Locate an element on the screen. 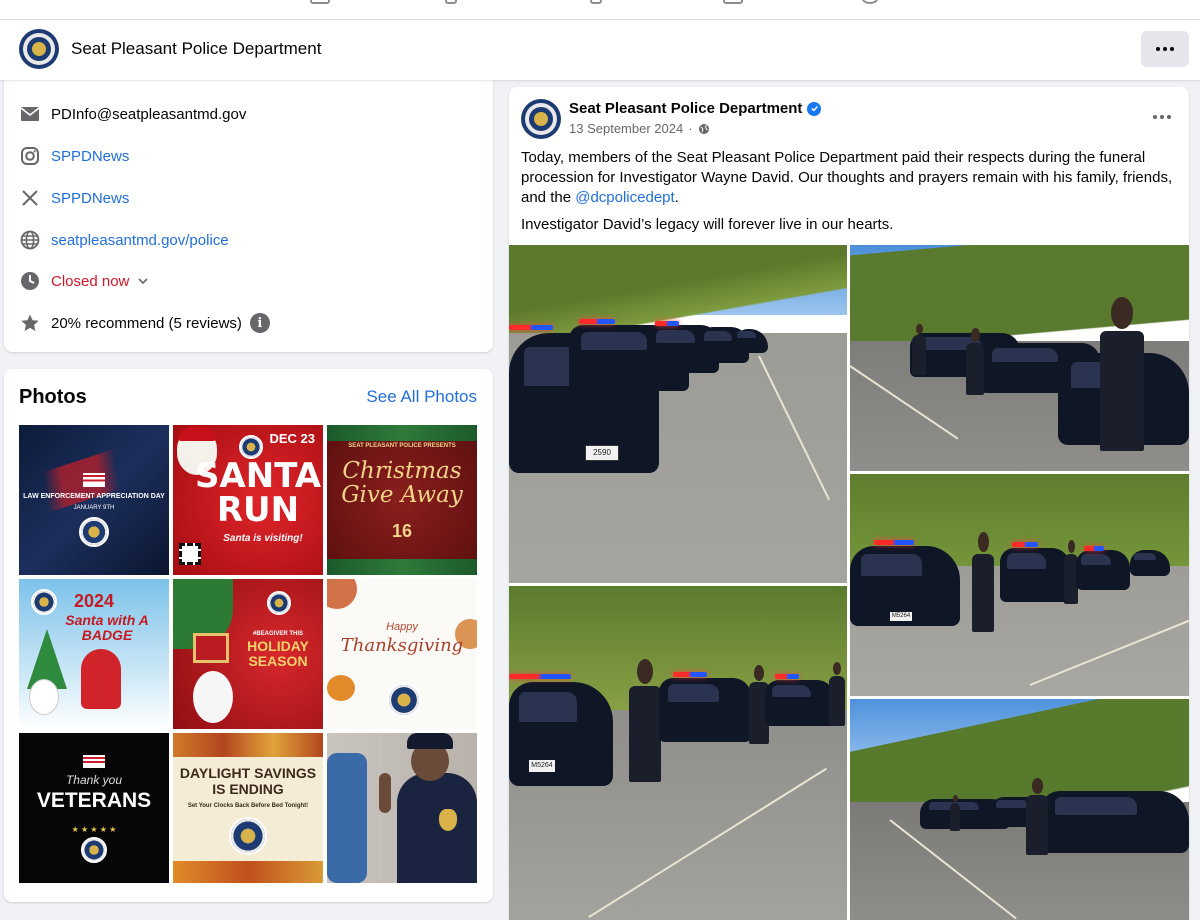 This screenshot has height=920, width=1200. tile-caption: Thanksgiving is located at coordinates (402, 645).